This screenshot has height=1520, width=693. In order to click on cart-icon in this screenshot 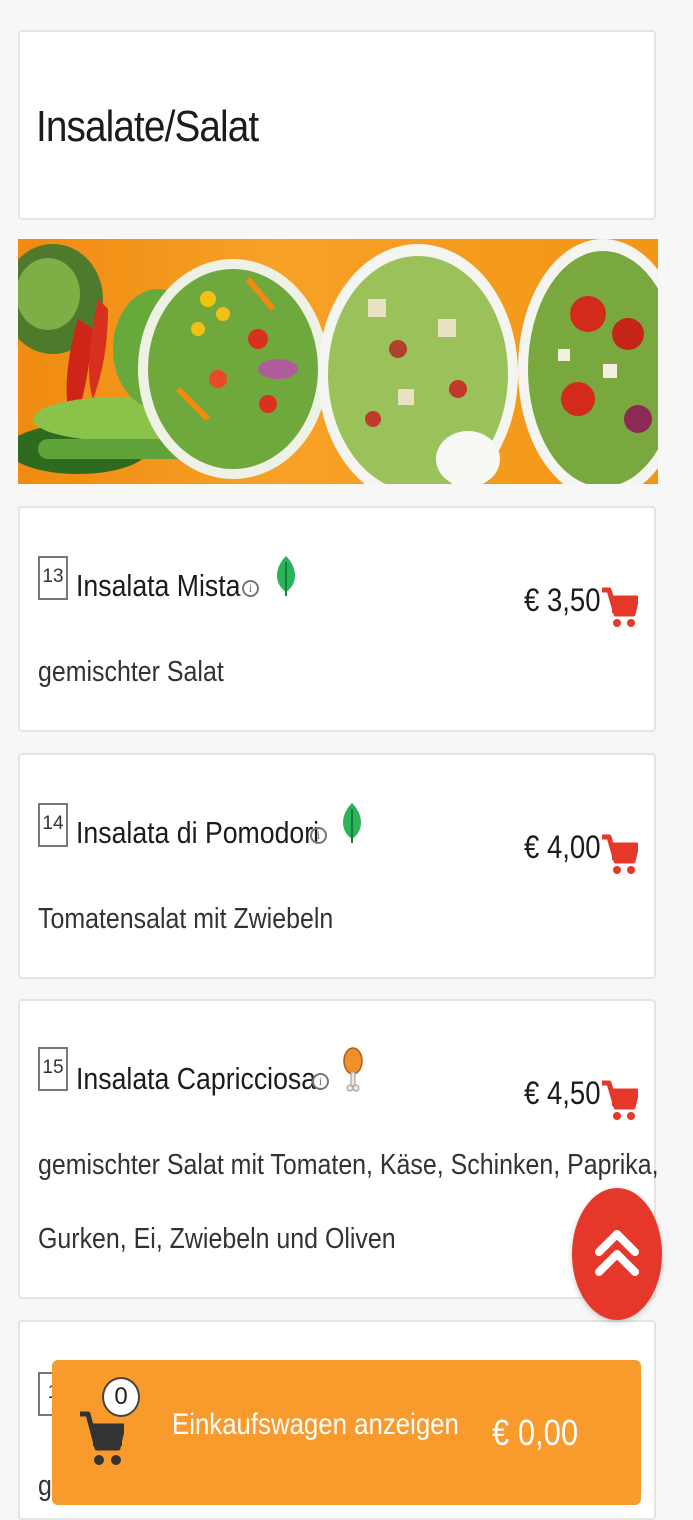, I will do `click(102, 1438)`.